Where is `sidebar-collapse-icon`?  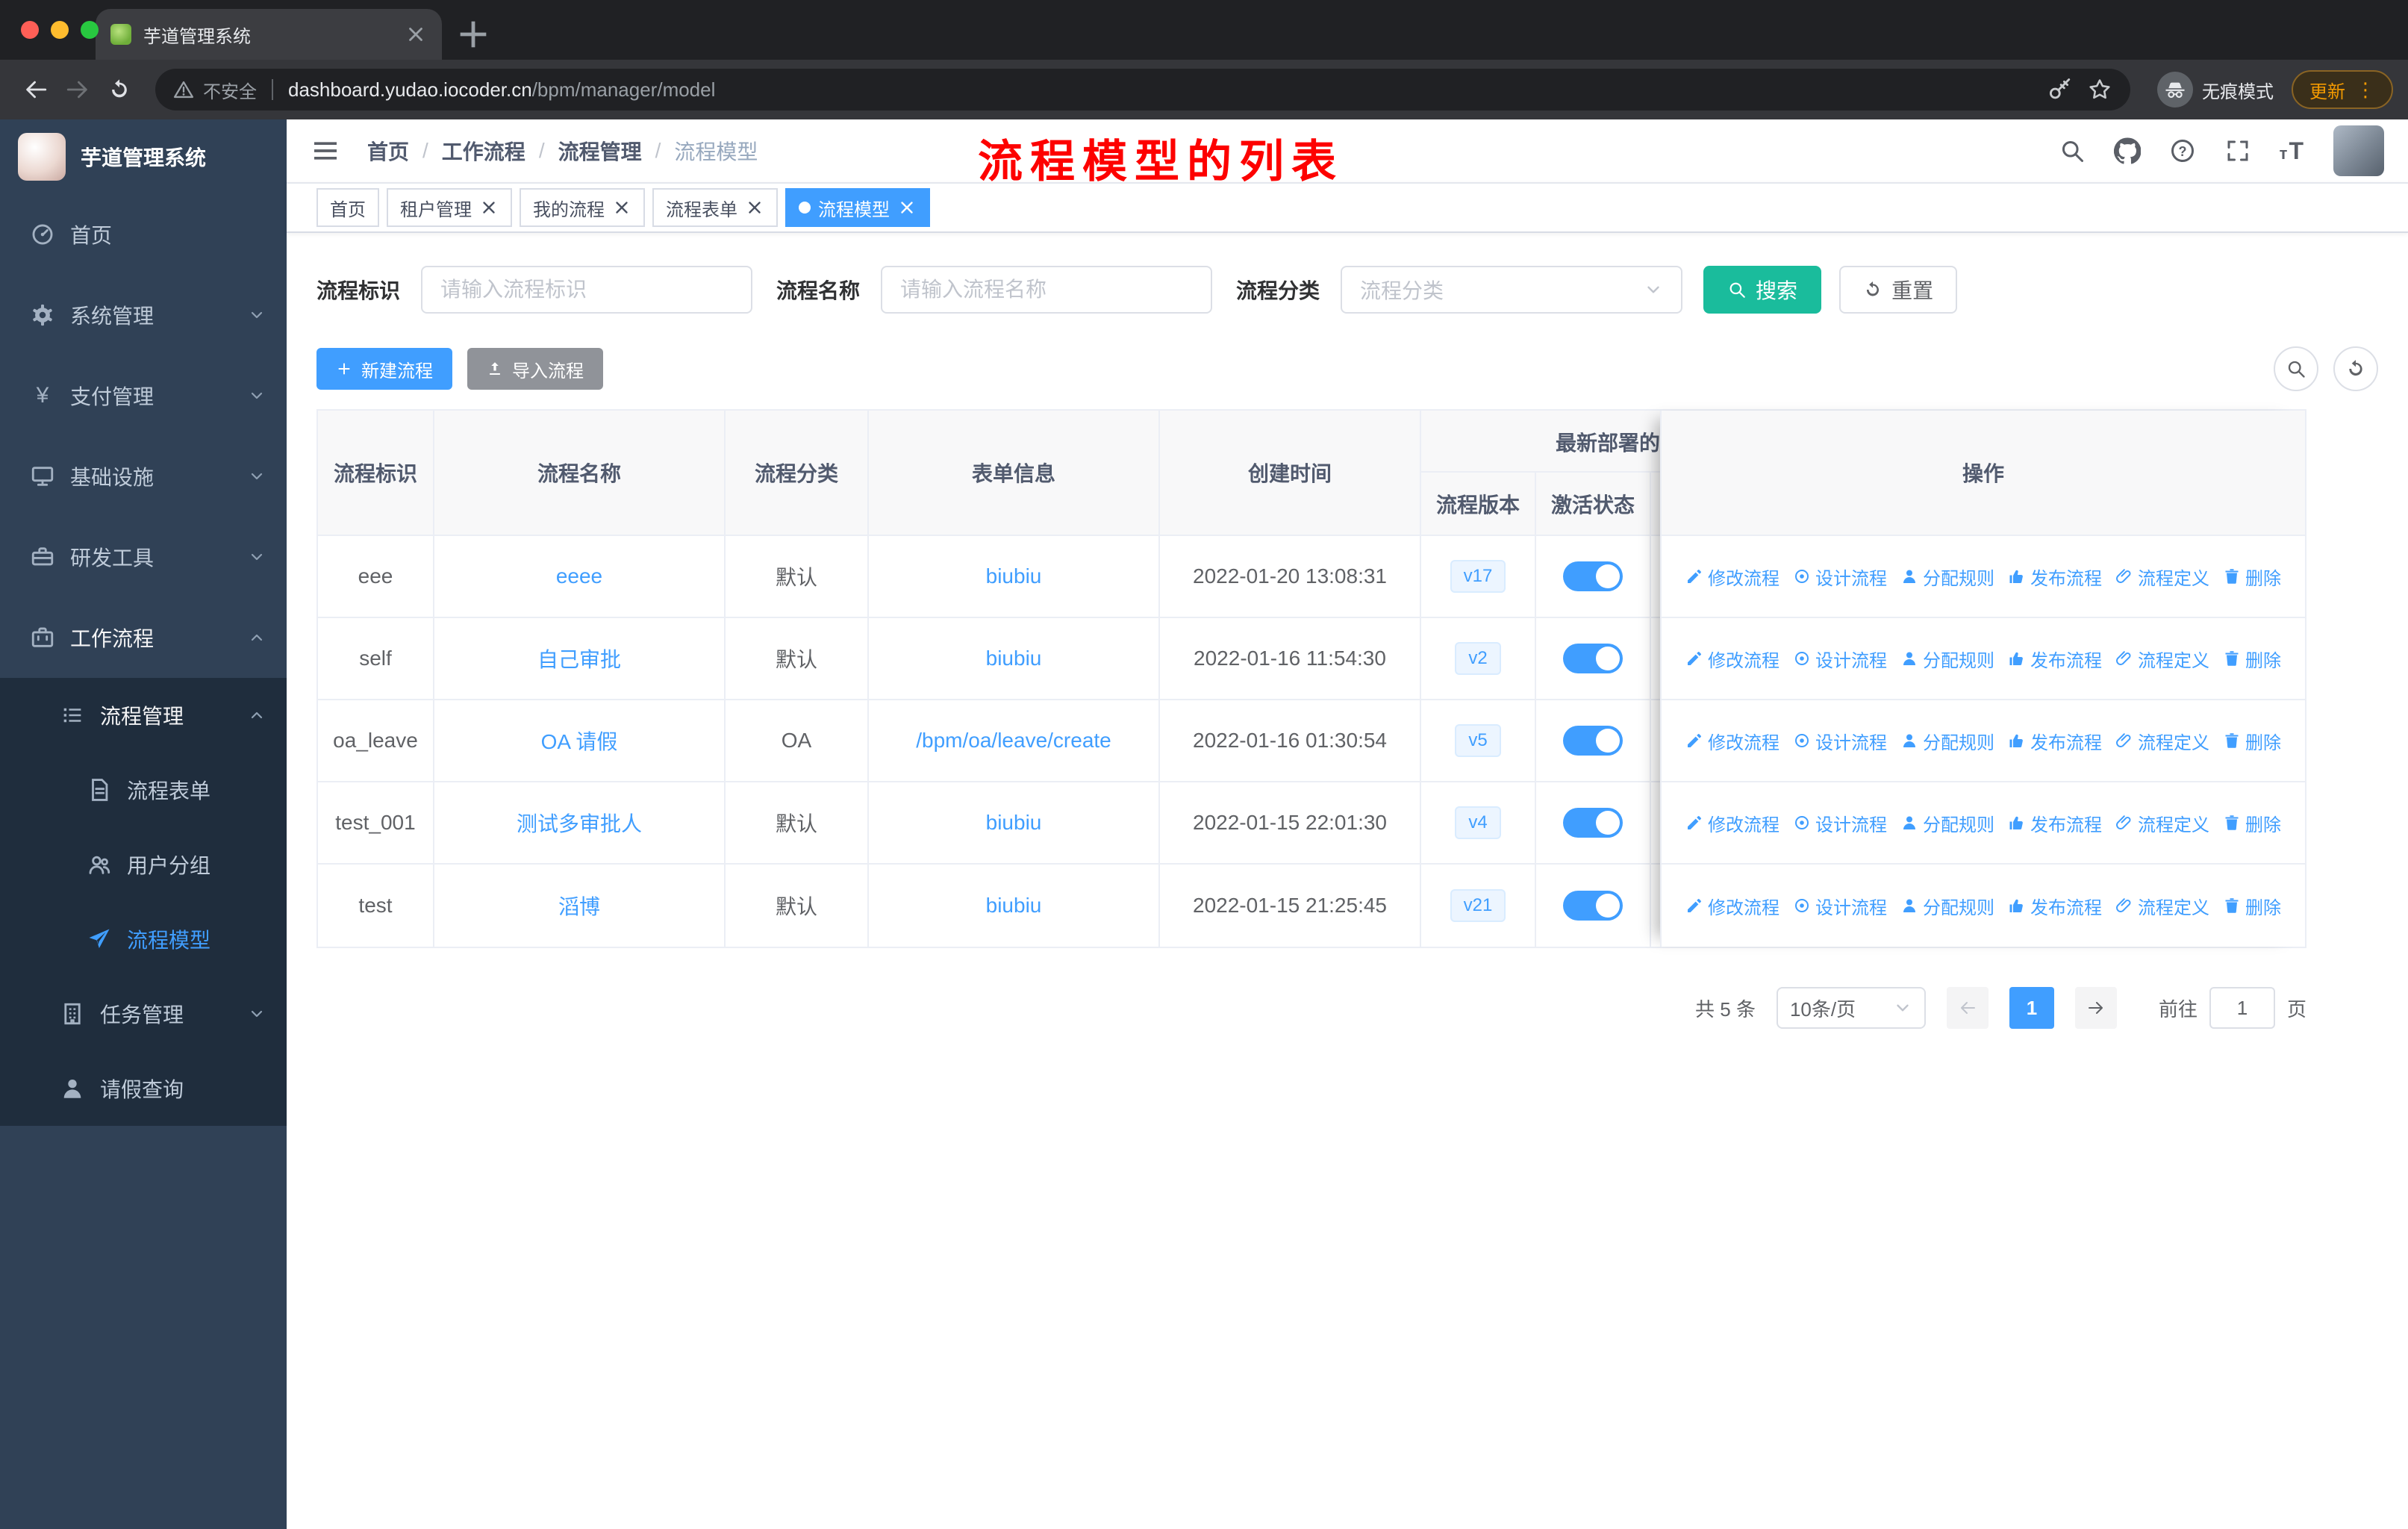
sidebar-collapse-icon is located at coordinates (325, 151).